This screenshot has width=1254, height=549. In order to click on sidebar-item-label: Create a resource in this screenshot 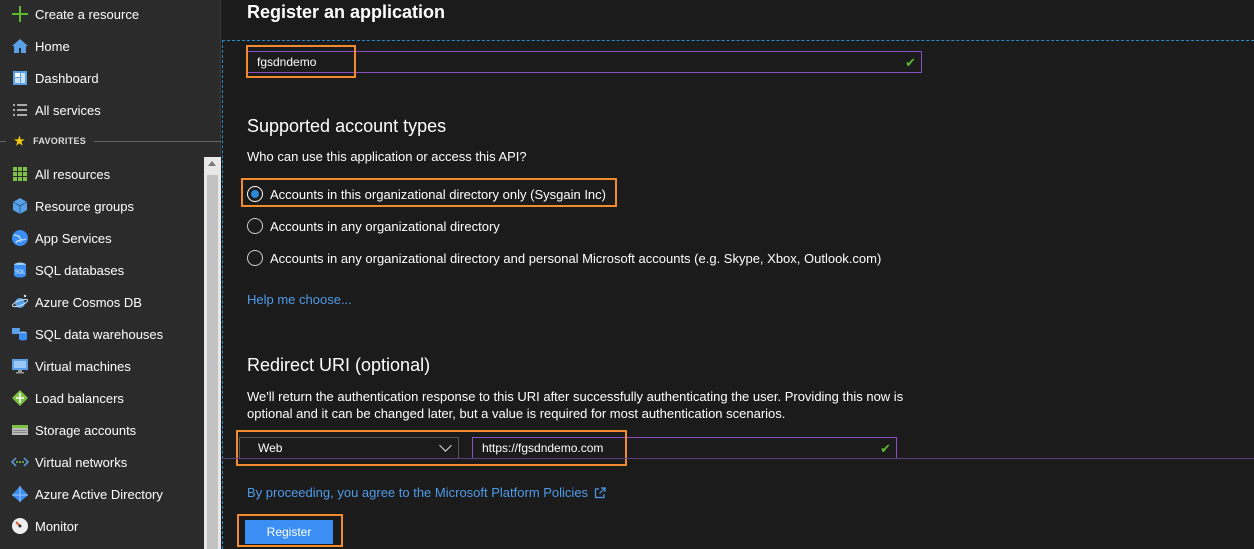, I will do `click(87, 14)`.